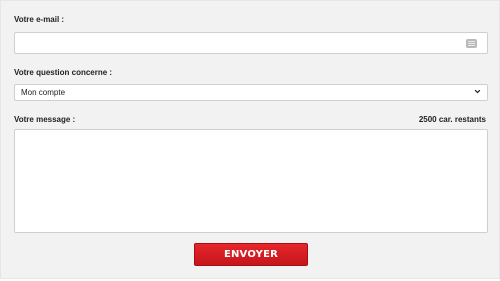  I want to click on characters-remaining-counter: 2500 car. restants, so click(452, 119).